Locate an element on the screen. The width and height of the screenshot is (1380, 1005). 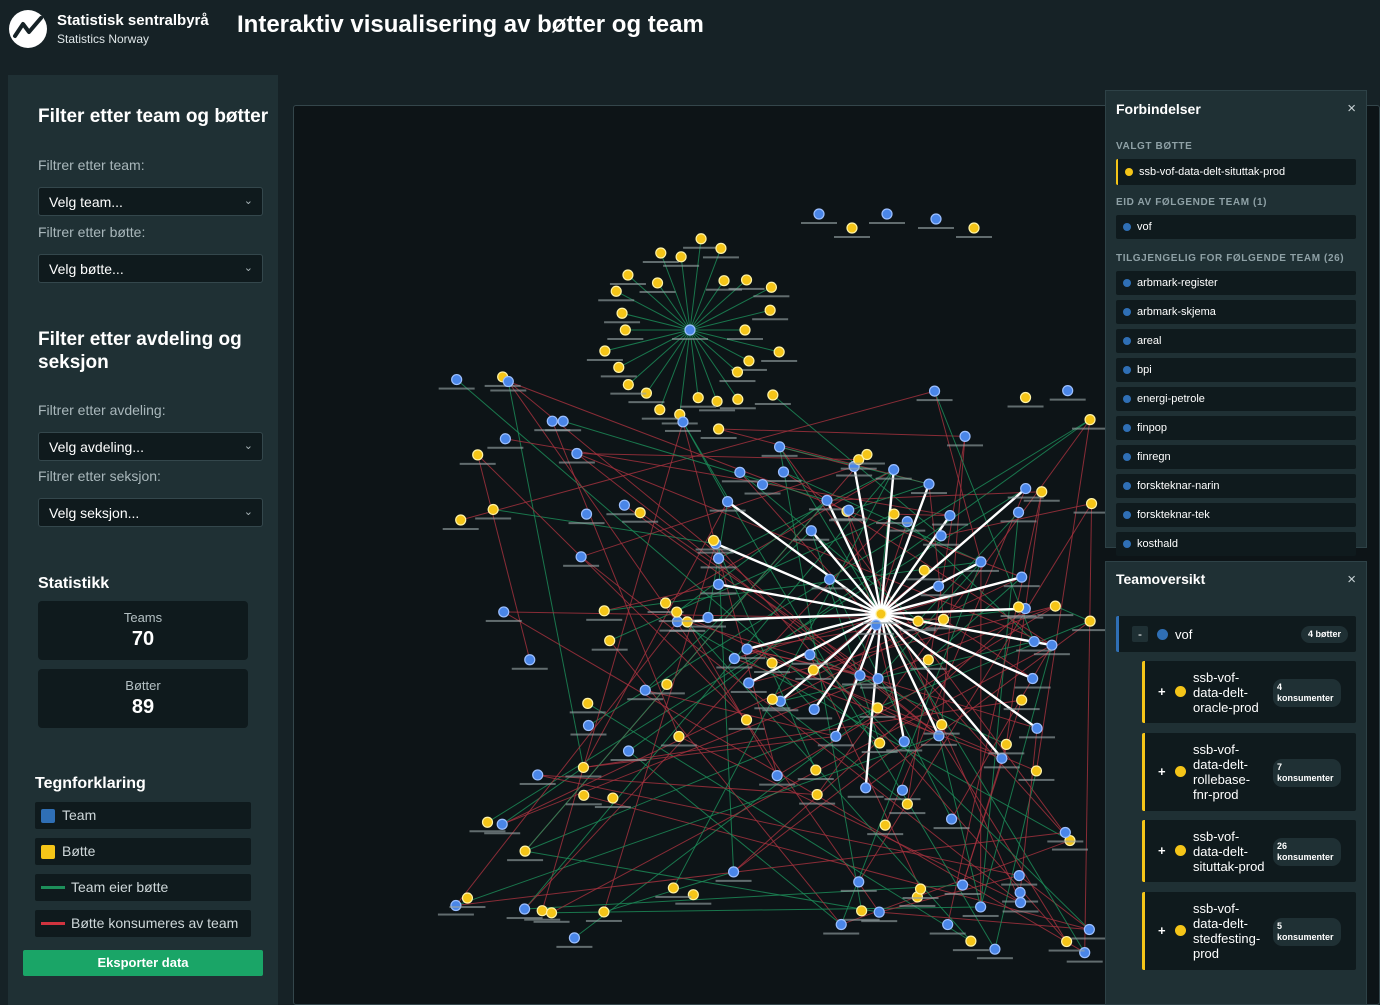
available-team-item: forskteknar-narin is located at coordinates (1236, 486).